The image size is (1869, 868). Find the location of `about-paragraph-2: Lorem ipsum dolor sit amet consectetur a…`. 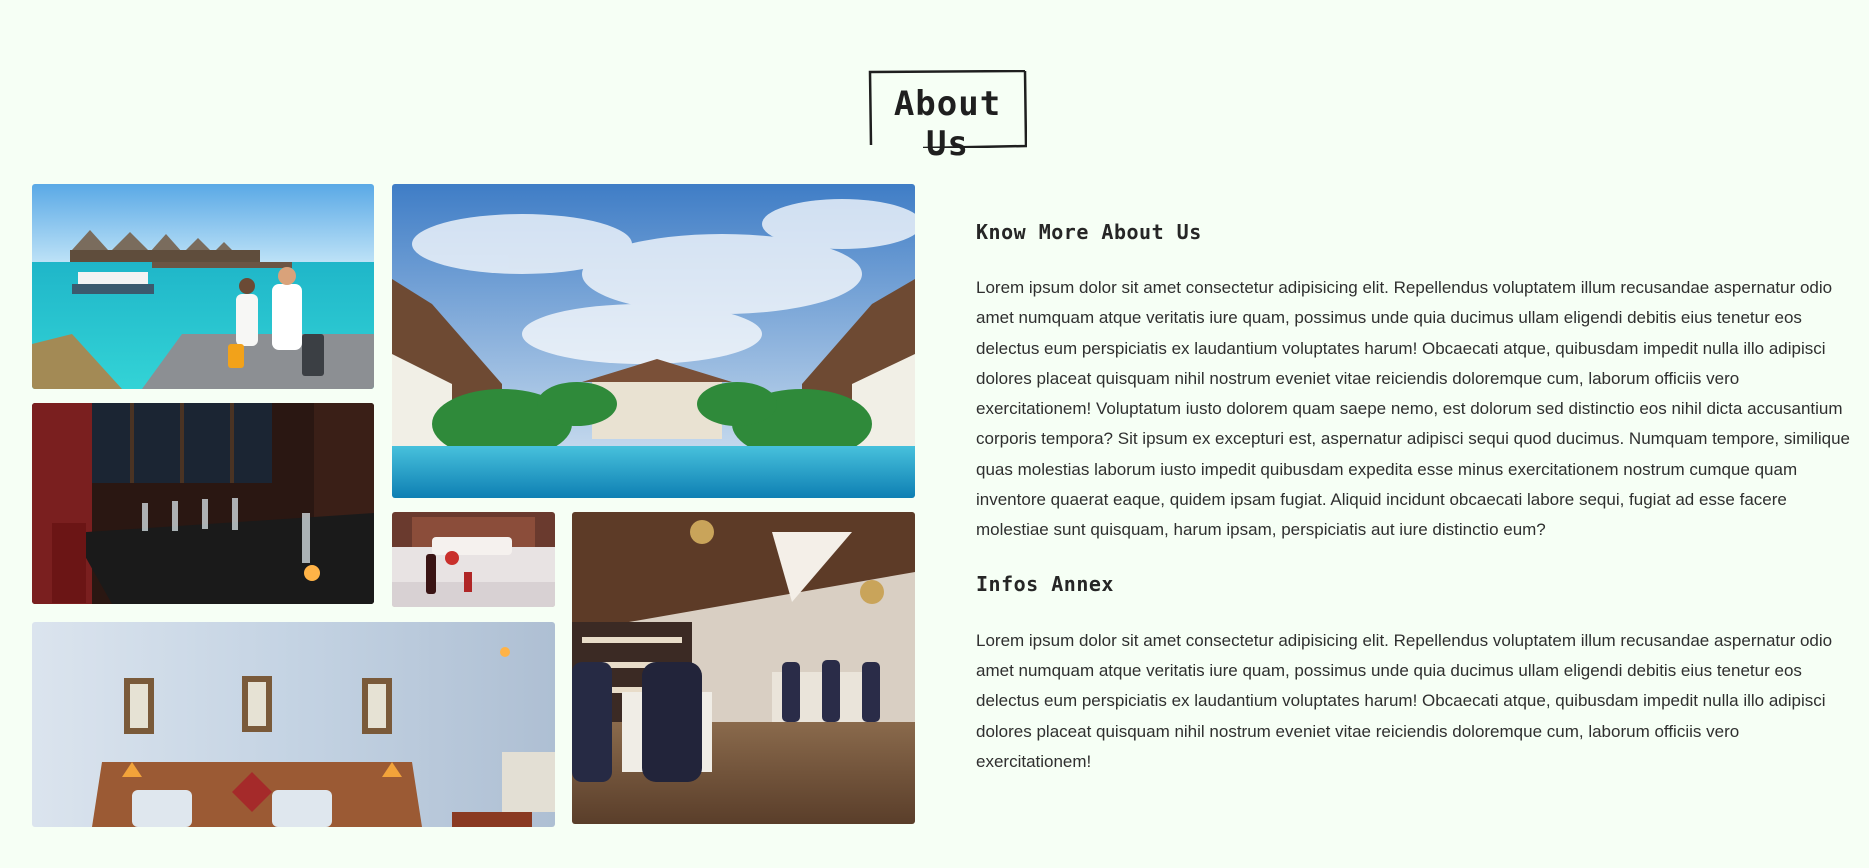

about-paragraph-2: Lorem ipsum dolor sit amet consectetur a… is located at coordinates (1404, 700).